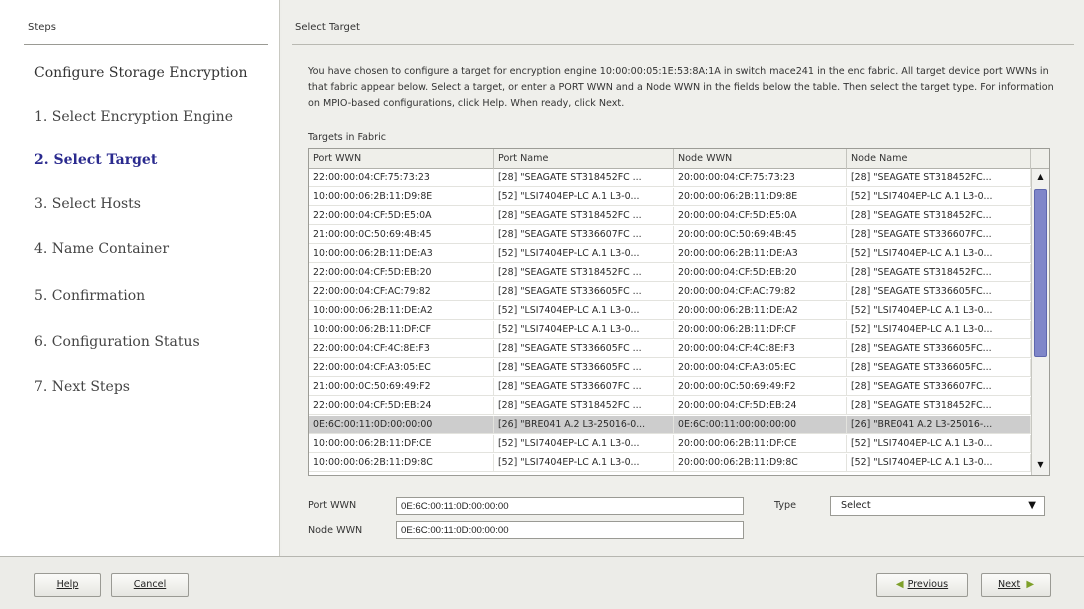 Image resolution: width=1084 pixels, height=609 pixels. What do you see at coordinates (939, 159) in the screenshot?
I see `column-header-node-name: Node Name` at bounding box center [939, 159].